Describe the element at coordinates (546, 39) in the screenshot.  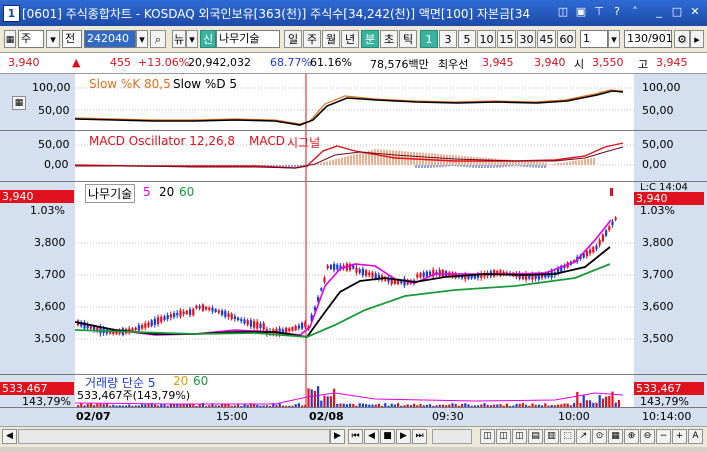
I see `minute-45-button: 45` at that location.